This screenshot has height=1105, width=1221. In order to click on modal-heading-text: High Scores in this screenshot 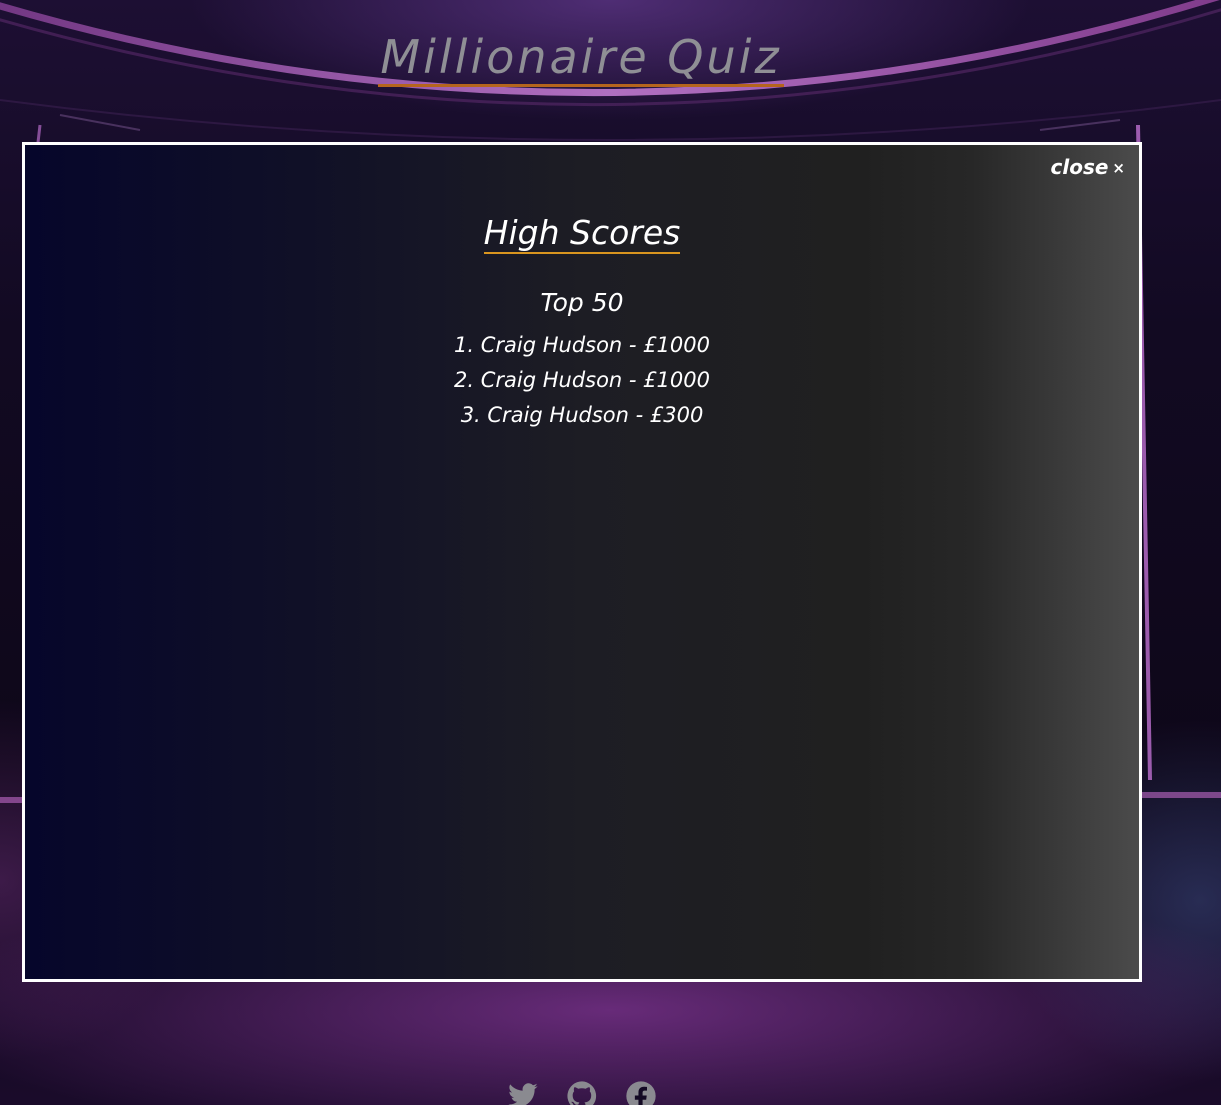, I will do `click(582, 233)`.